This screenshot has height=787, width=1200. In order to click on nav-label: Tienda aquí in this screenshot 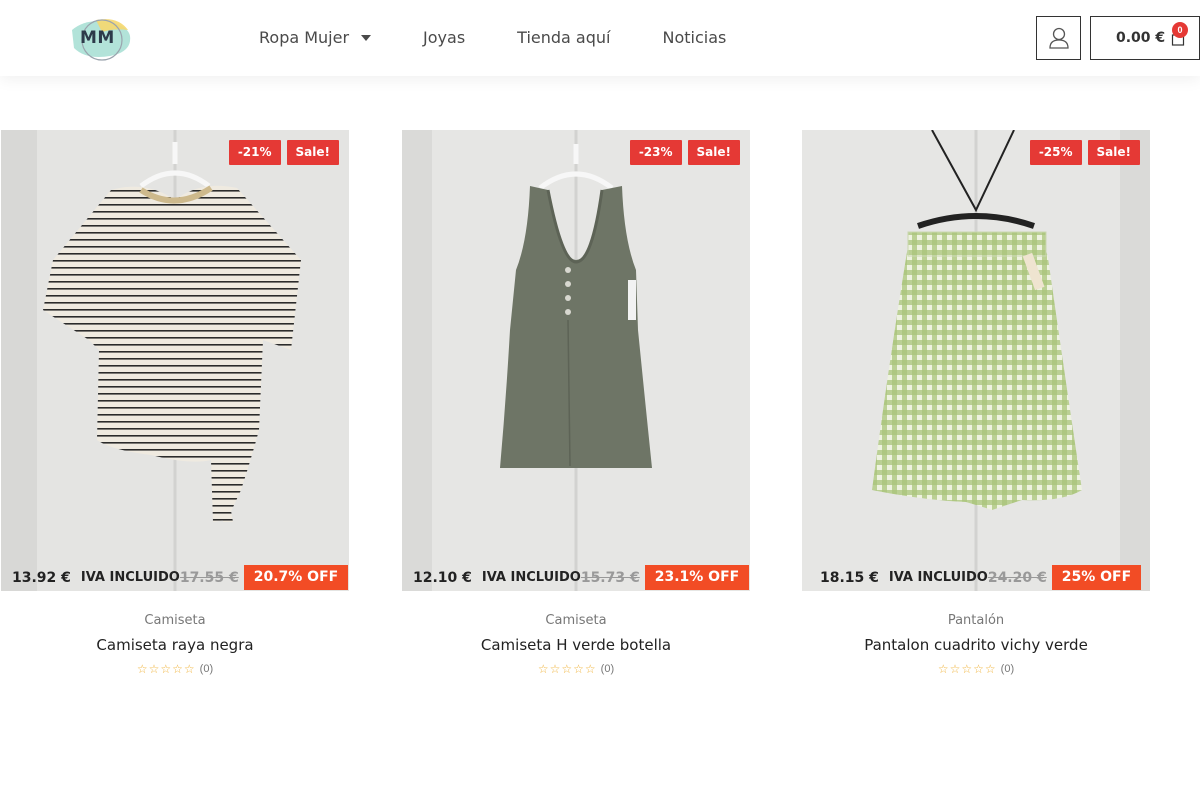, I will do `click(564, 37)`.